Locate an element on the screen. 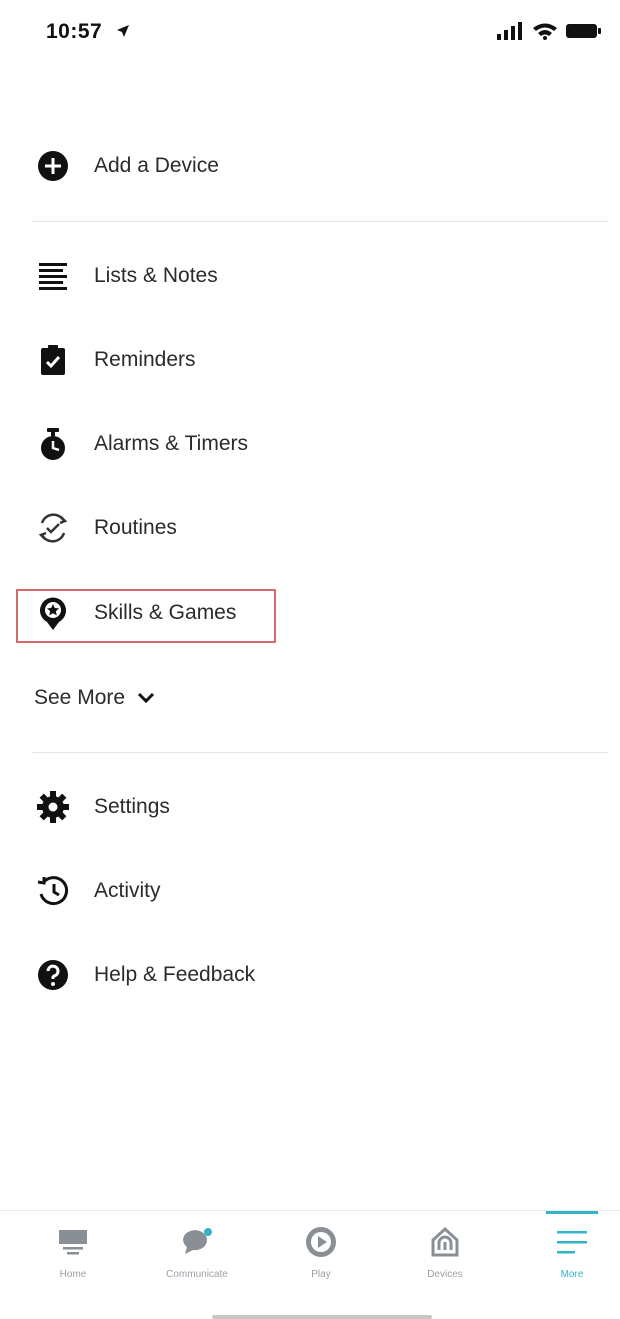 This screenshot has width=620, height=1319. see-more-label: See More is located at coordinates (80, 697).